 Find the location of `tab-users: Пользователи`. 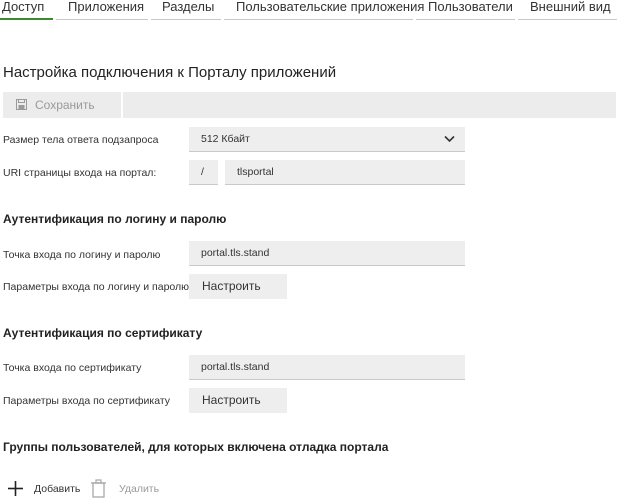

tab-users: Пользователи is located at coordinates (465, 10).